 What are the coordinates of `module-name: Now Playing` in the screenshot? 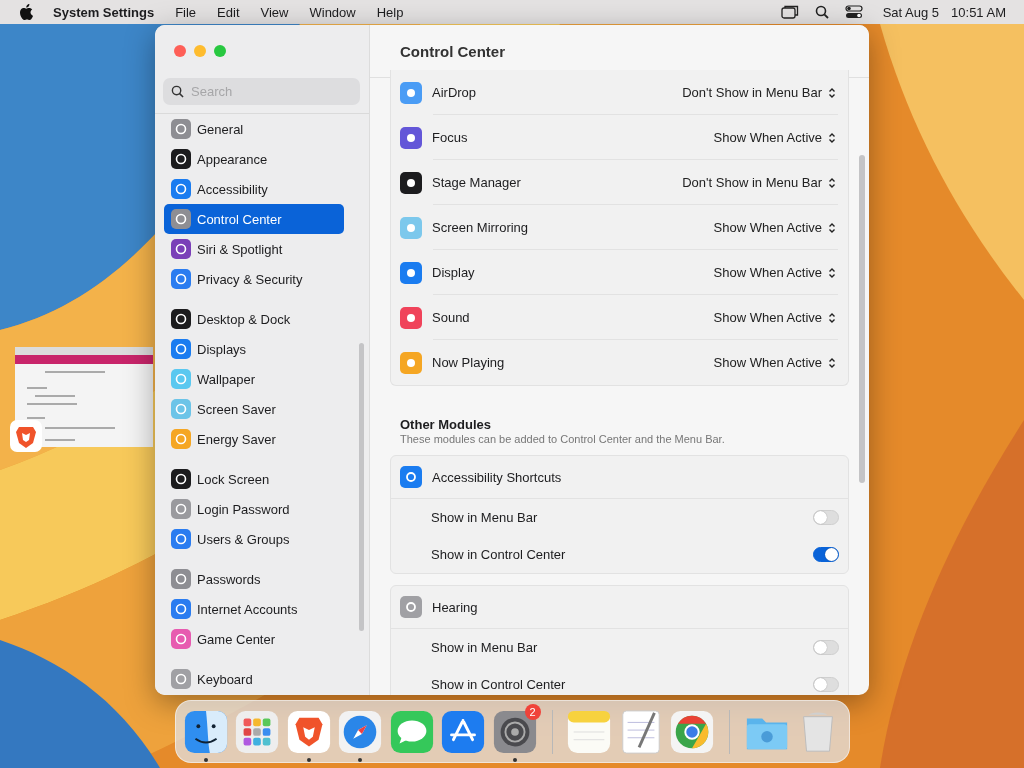 It's located at (469, 362).